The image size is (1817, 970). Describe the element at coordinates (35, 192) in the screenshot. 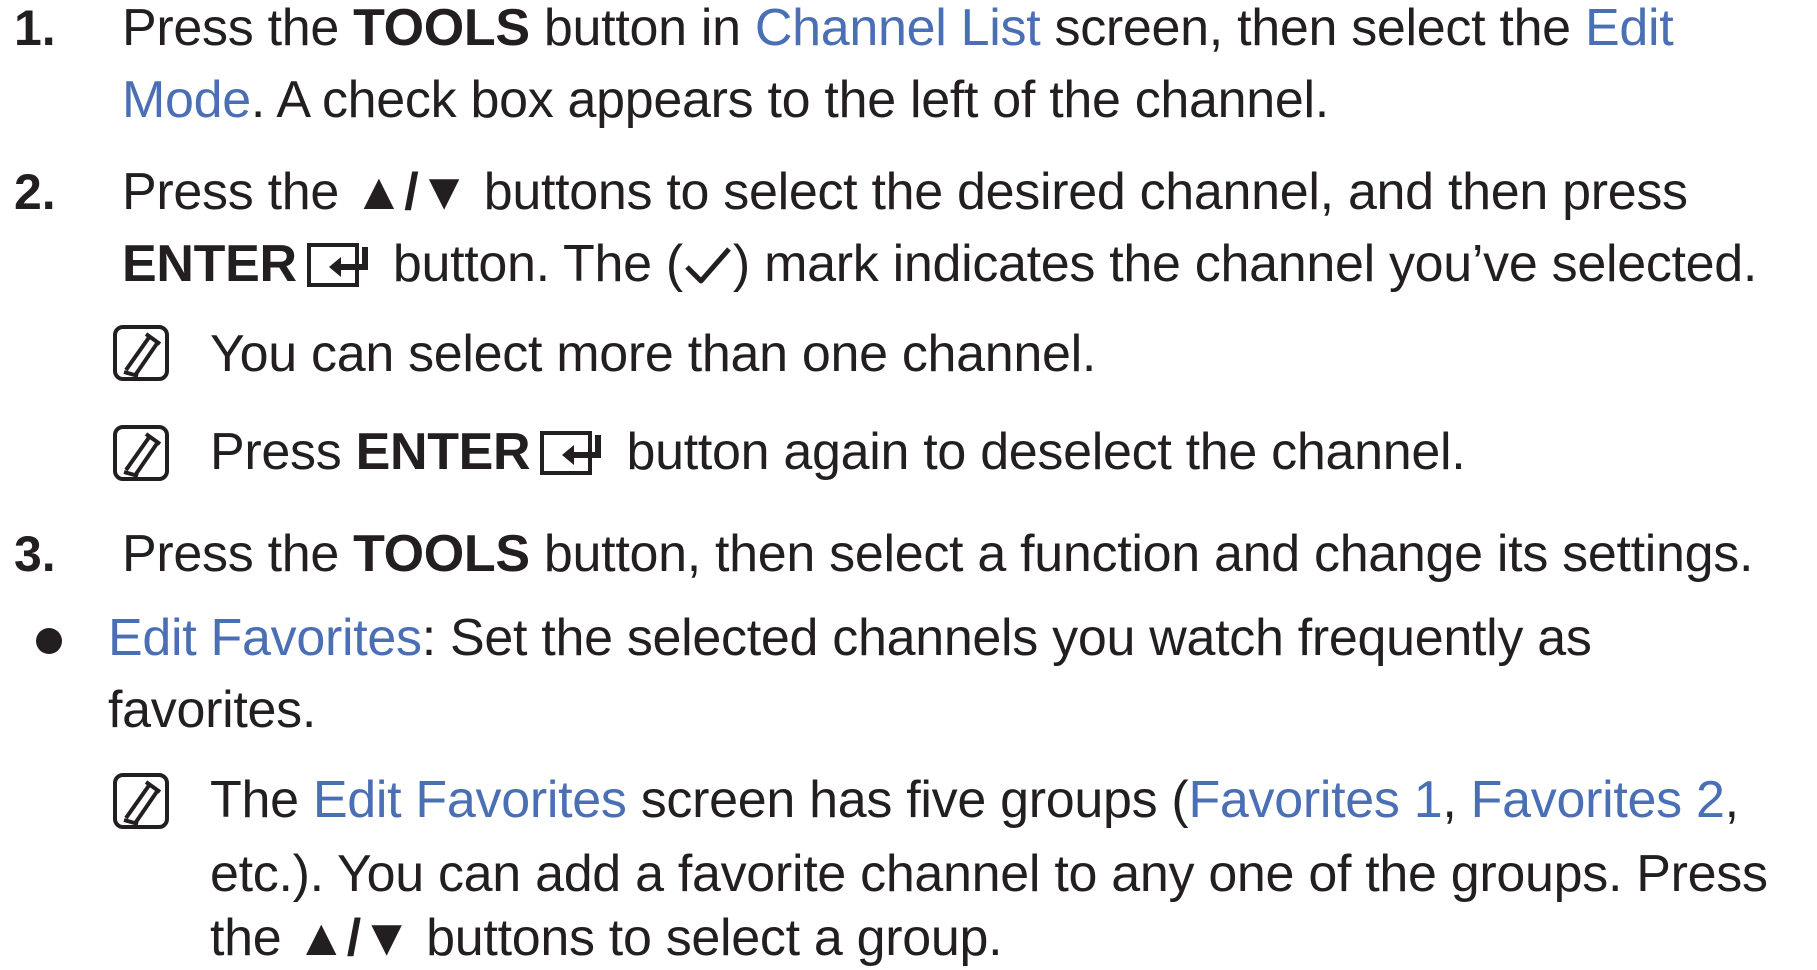

I see `step-2-number: 2.` at that location.